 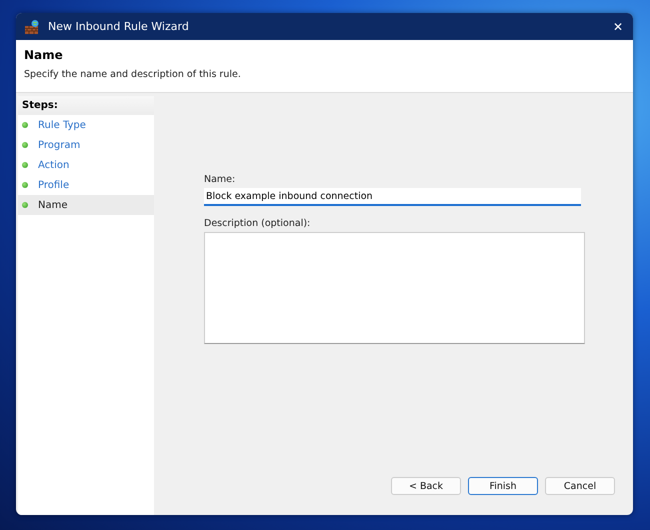 What do you see at coordinates (119, 26) in the screenshot?
I see `window-title: New Inbound Rule Wizard` at bounding box center [119, 26].